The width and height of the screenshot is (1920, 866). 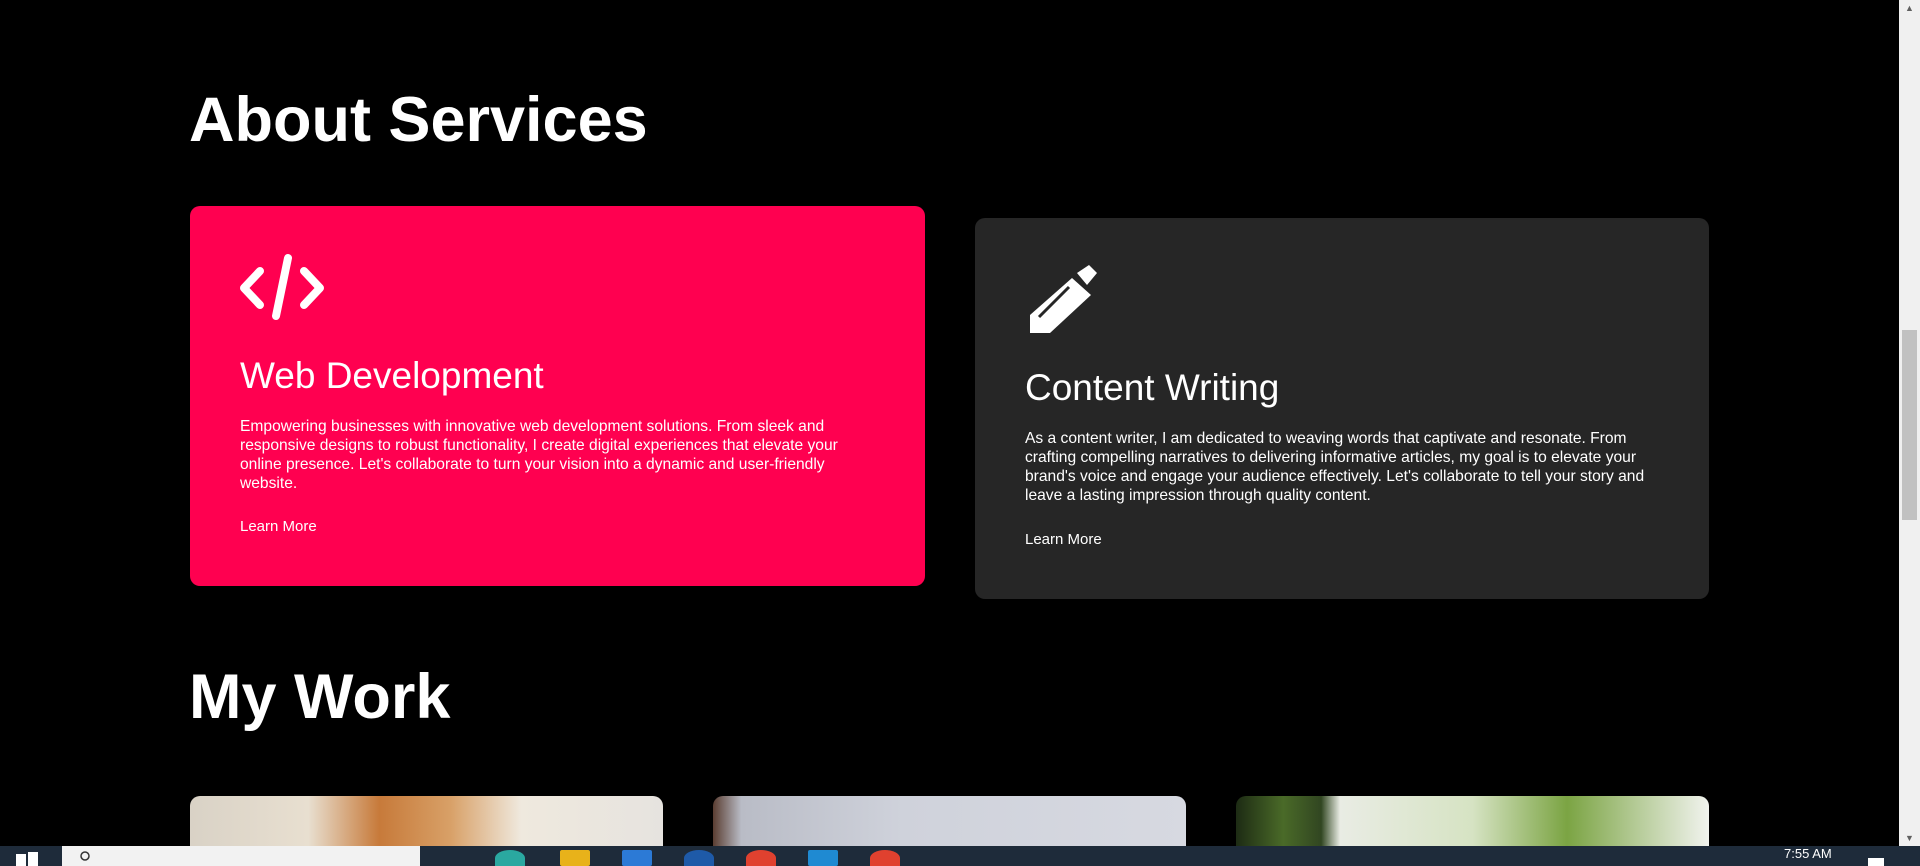 What do you see at coordinates (761, 858) in the screenshot?
I see `chrome-app-icon` at bounding box center [761, 858].